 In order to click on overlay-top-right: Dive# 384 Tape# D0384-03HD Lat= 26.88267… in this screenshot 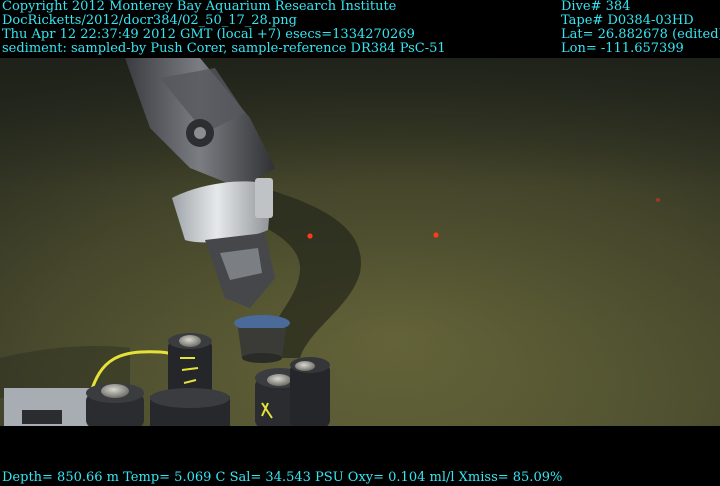, I will do `click(640, 28)`.